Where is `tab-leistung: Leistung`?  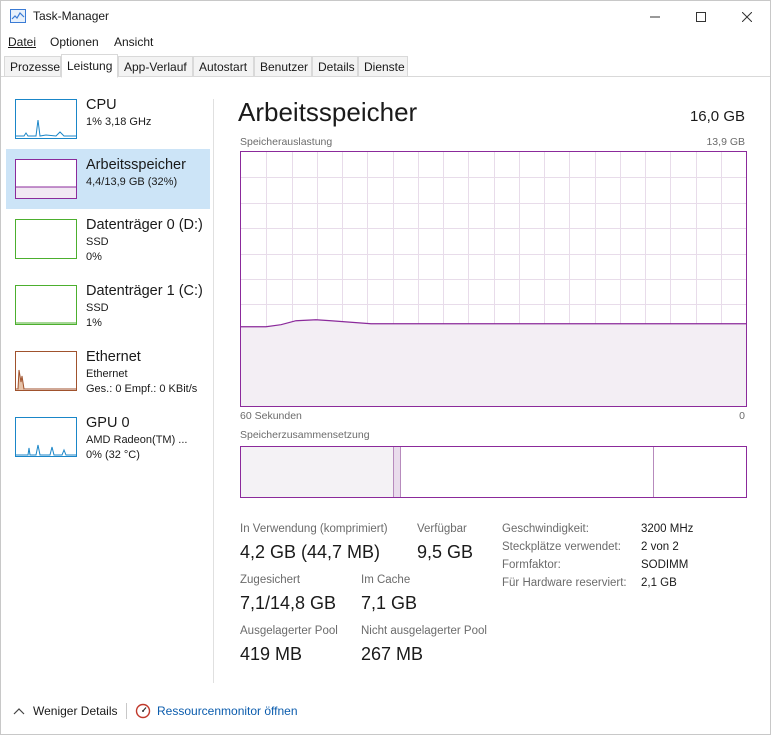
tab-leistung: Leistung is located at coordinates (89, 66).